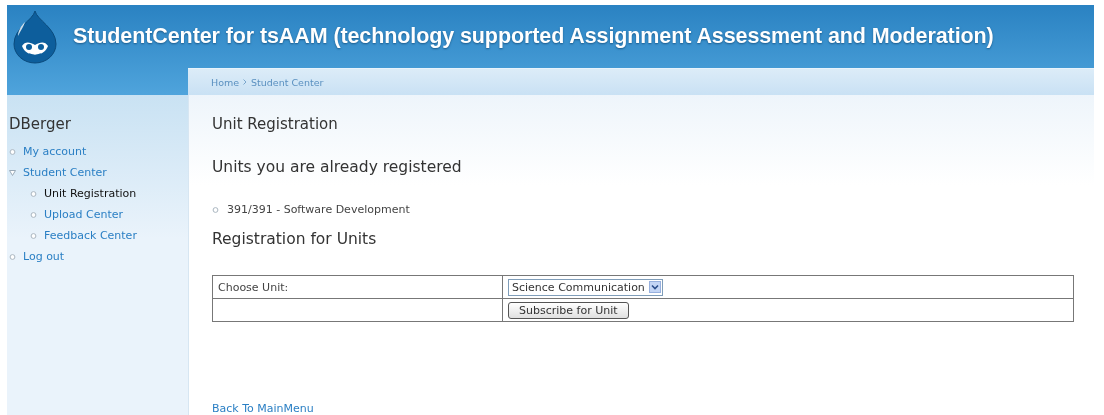 The width and height of the screenshot is (1104, 415). I want to click on page-title: Unit Registration, so click(275, 124).